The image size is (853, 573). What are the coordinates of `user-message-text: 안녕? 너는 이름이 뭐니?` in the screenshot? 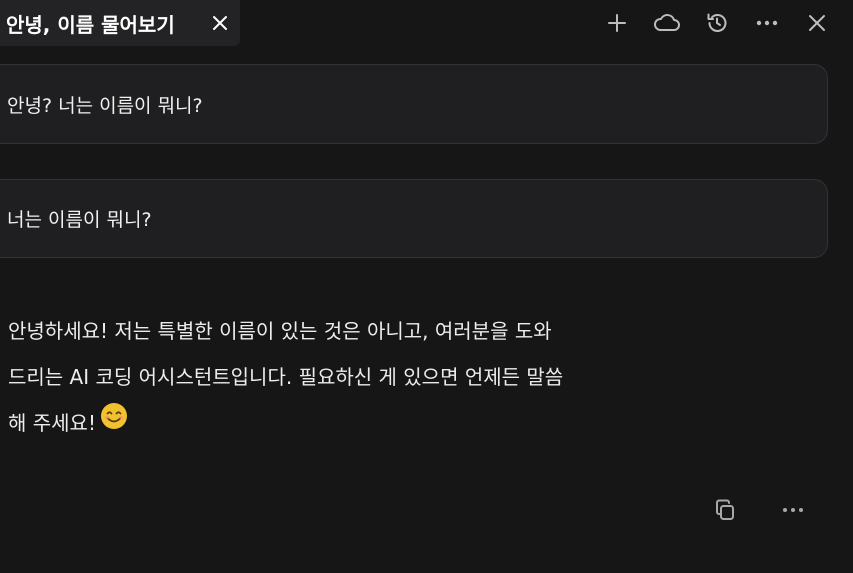 It's located at (105, 105).